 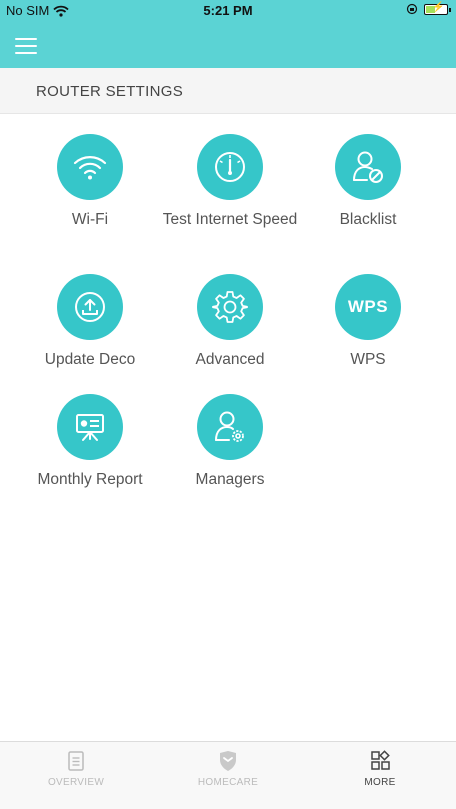 I want to click on monthly-report-item: Monthly Report, so click(x=90, y=442).